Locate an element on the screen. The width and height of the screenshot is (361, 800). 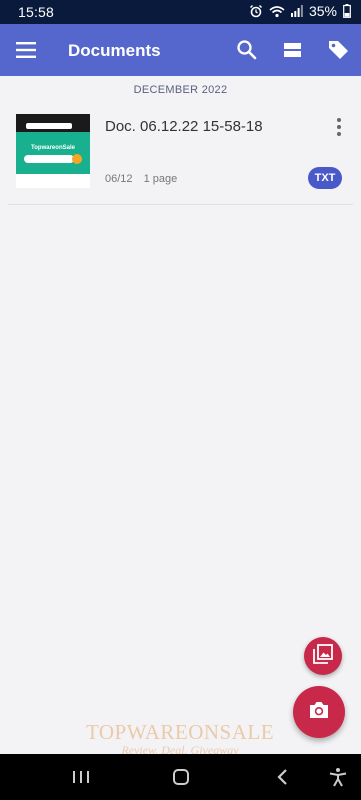
watermark: TOPWAREONSALE Review. Deal. Giveaway is located at coordinates (180, 739).